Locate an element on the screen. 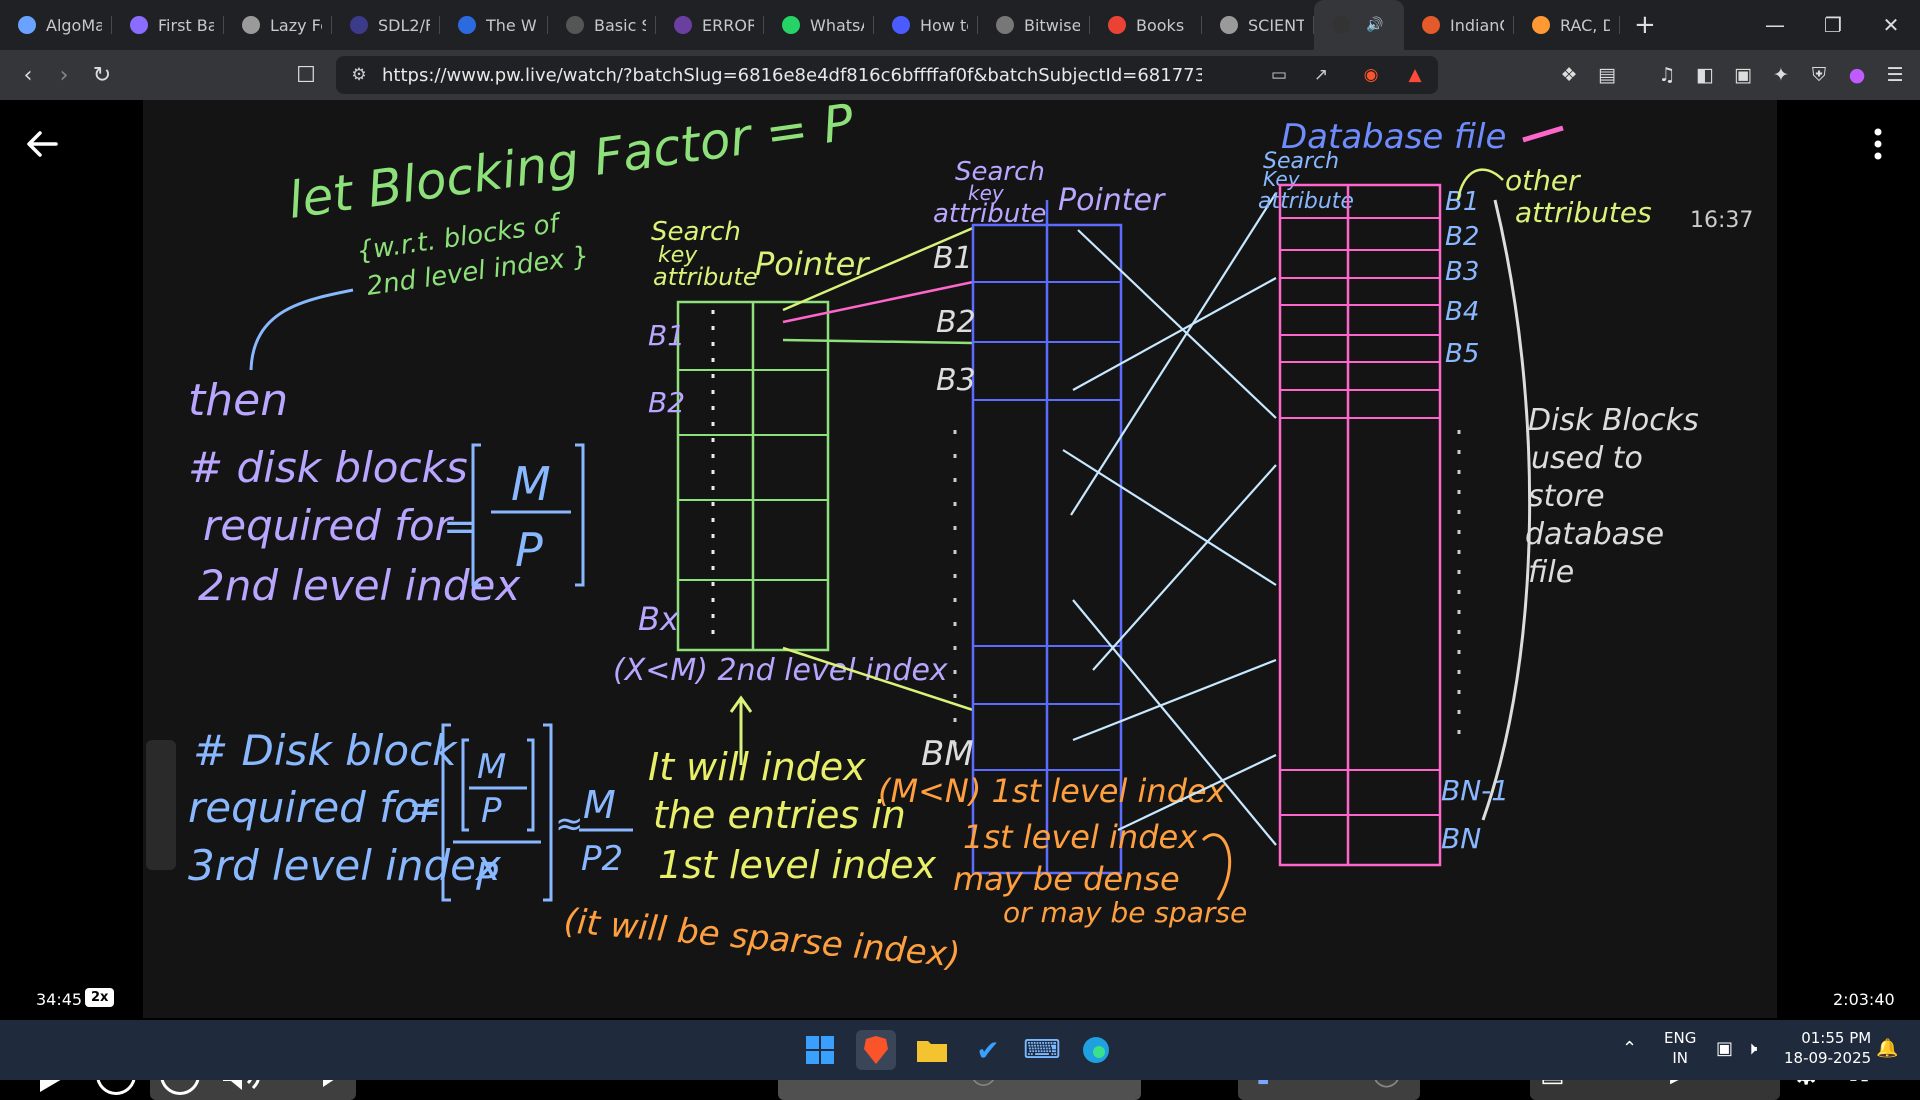  tab-label: RAC, D is located at coordinates (1585, 25).